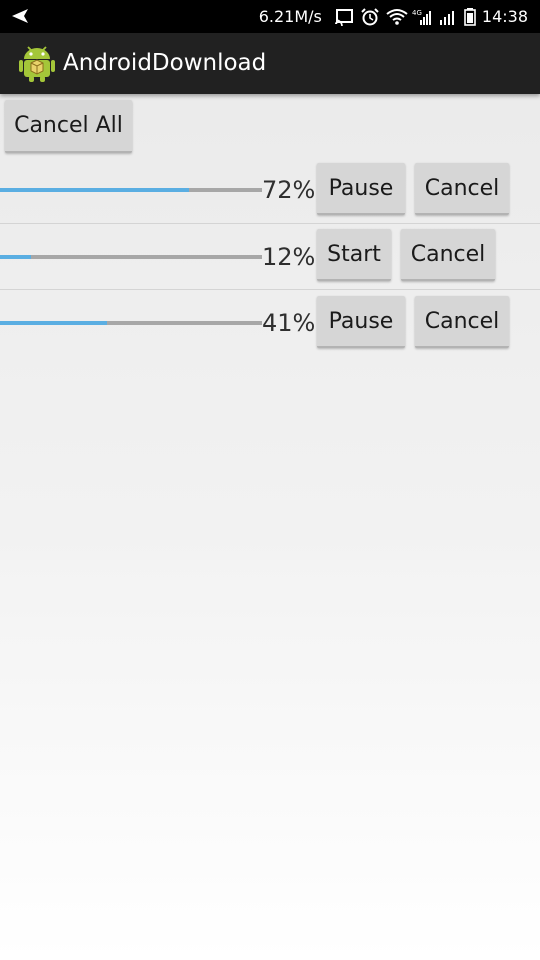  What do you see at coordinates (470, 16) in the screenshot?
I see `battery-icon` at bounding box center [470, 16].